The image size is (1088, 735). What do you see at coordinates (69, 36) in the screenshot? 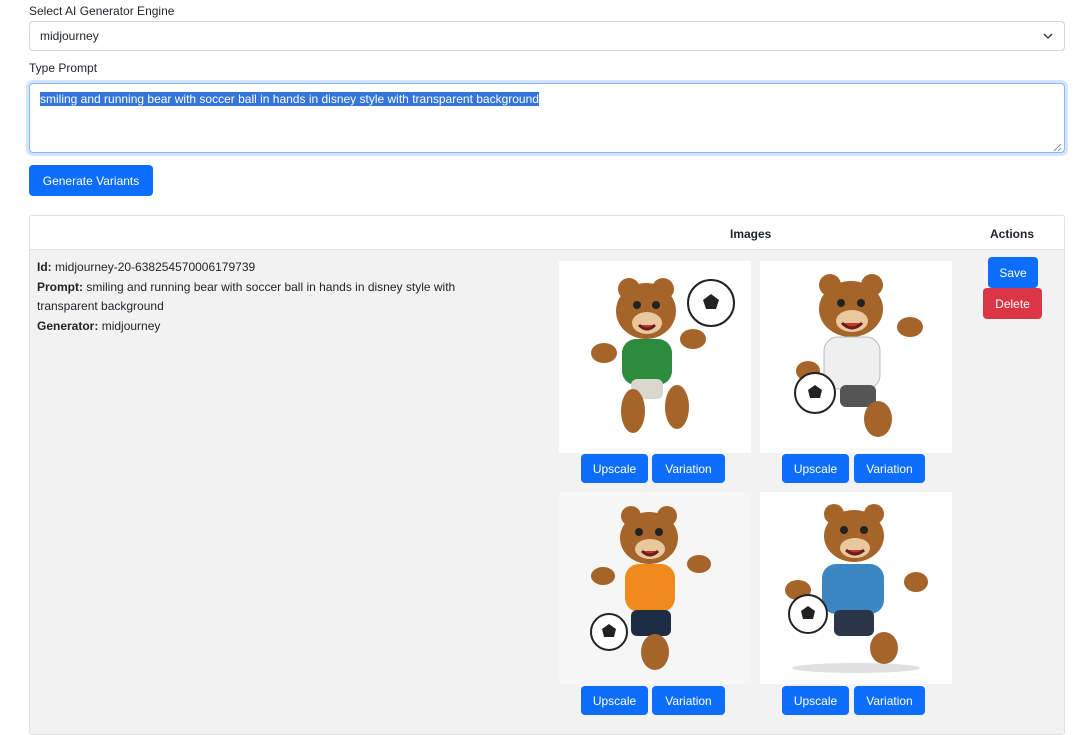
I see `engine-selected-value: midjourney` at bounding box center [69, 36].